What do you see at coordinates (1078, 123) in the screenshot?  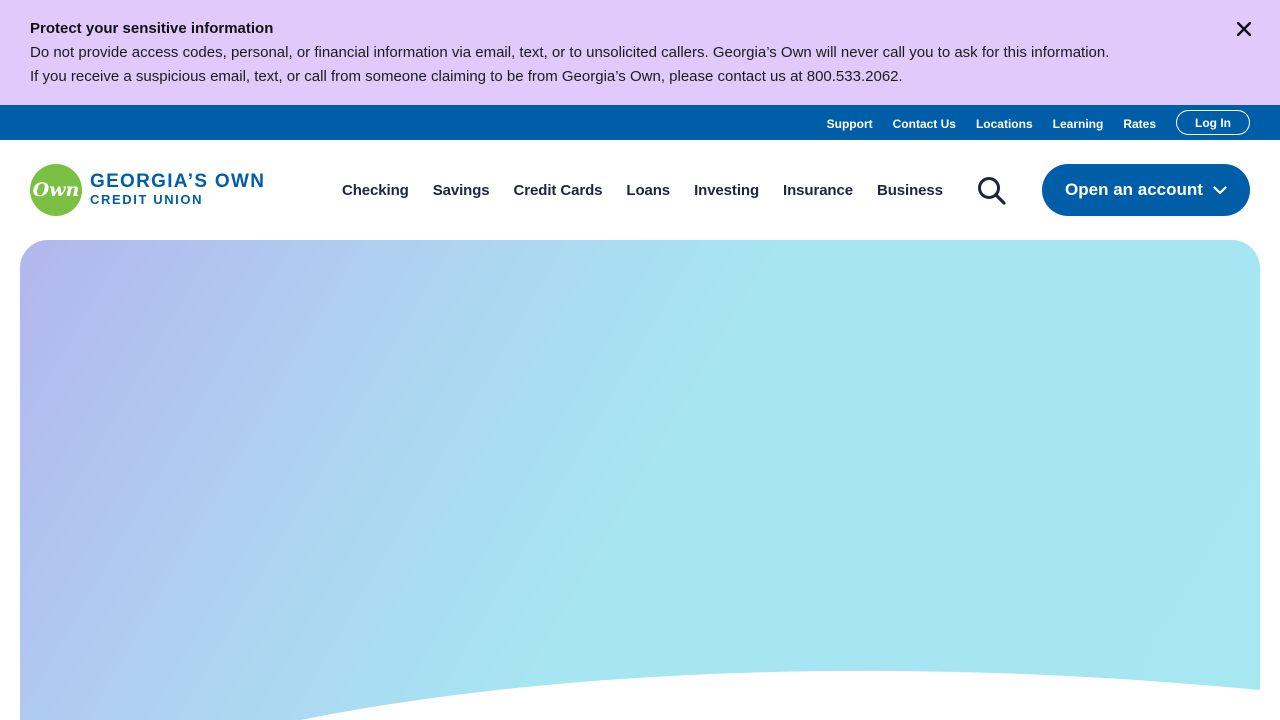 I see `utility-link-learning: Learning` at bounding box center [1078, 123].